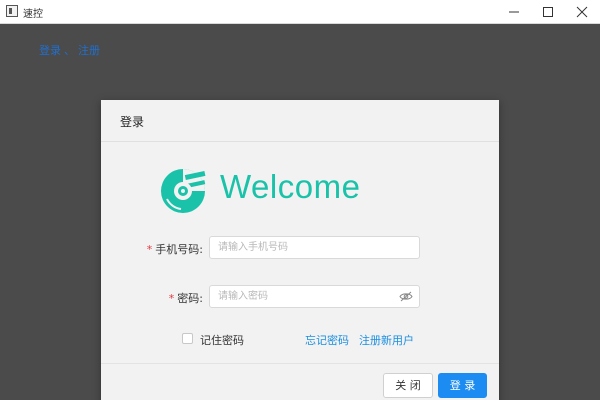 The image size is (600, 400). Describe the element at coordinates (162, 298) in the screenshot. I see `password-label: * 密码:` at that location.